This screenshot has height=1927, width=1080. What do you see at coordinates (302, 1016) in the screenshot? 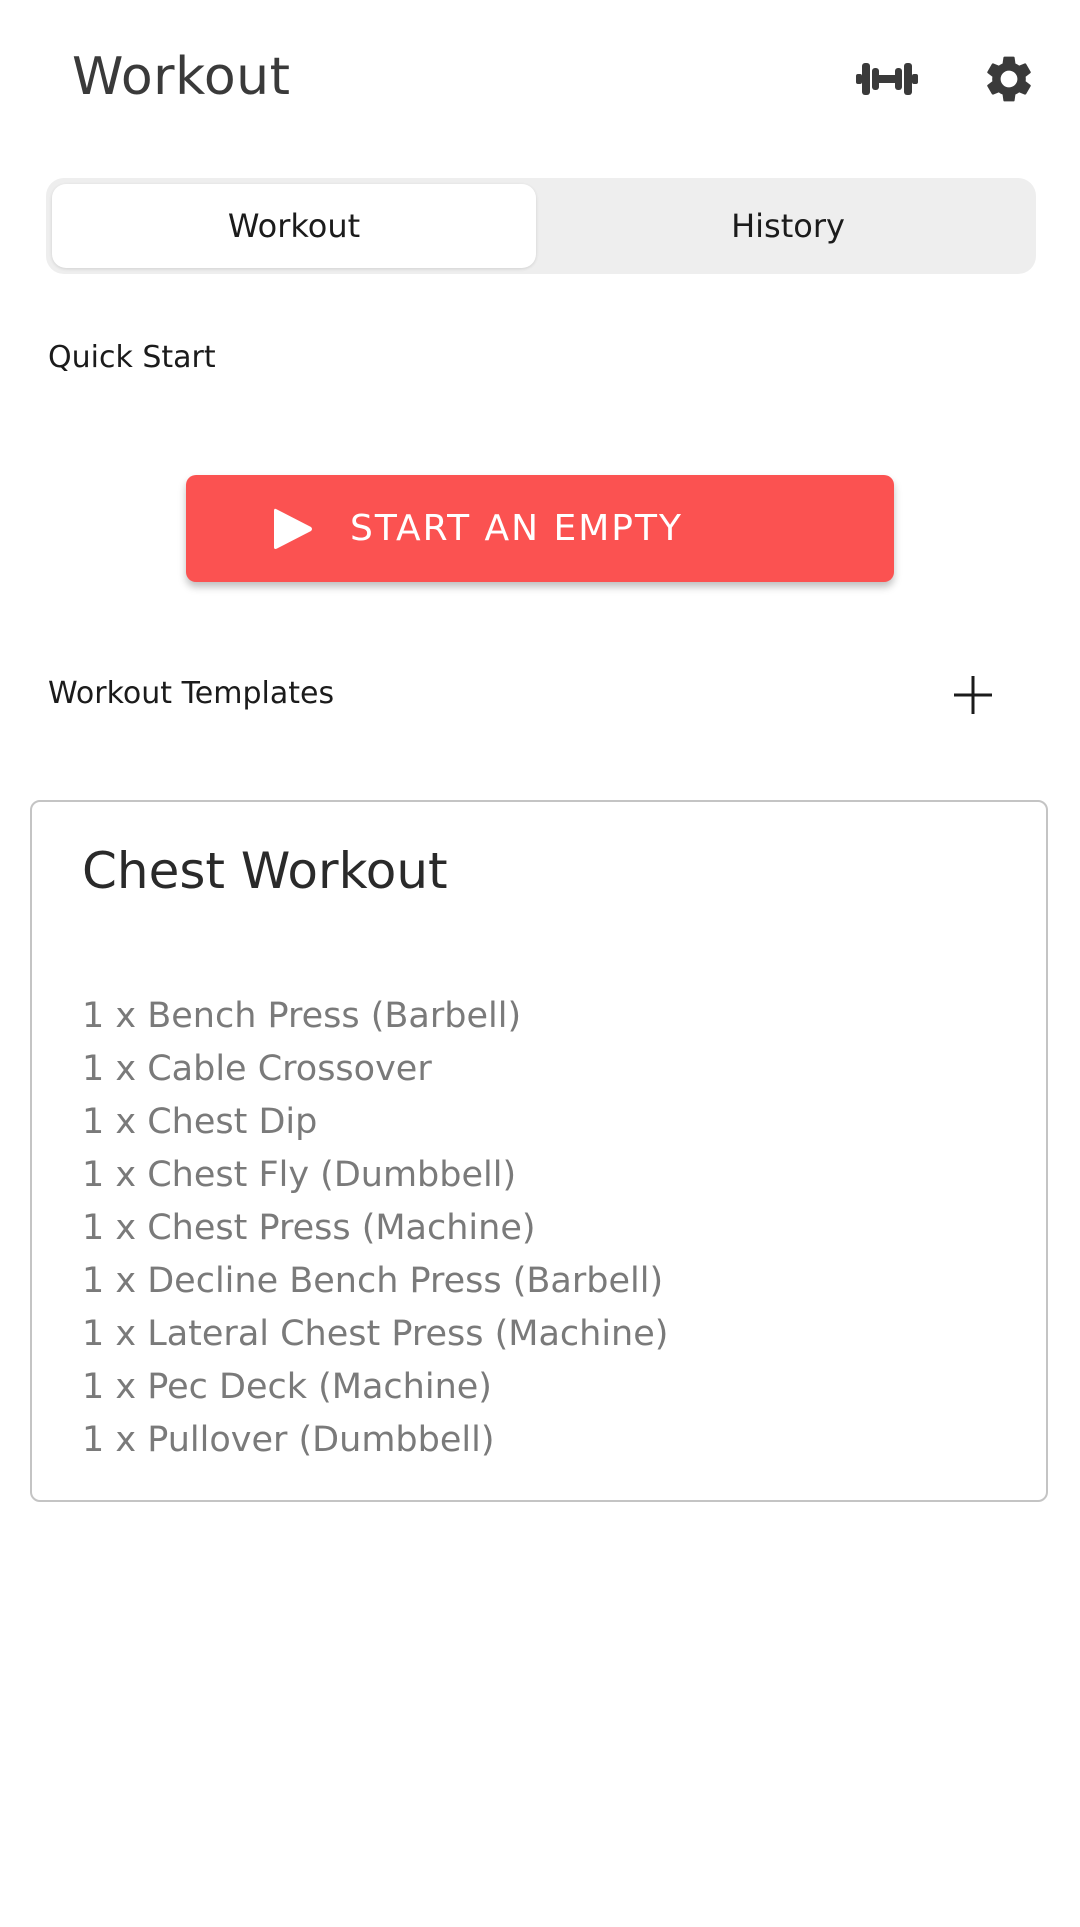
I see `list-item: 1 x Bench Press (Barbell)` at bounding box center [302, 1016].